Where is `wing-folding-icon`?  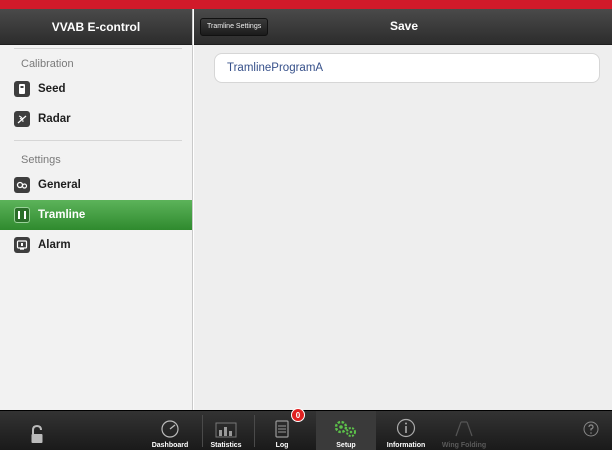 wing-folding-icon is located at coordinates (464, 429).